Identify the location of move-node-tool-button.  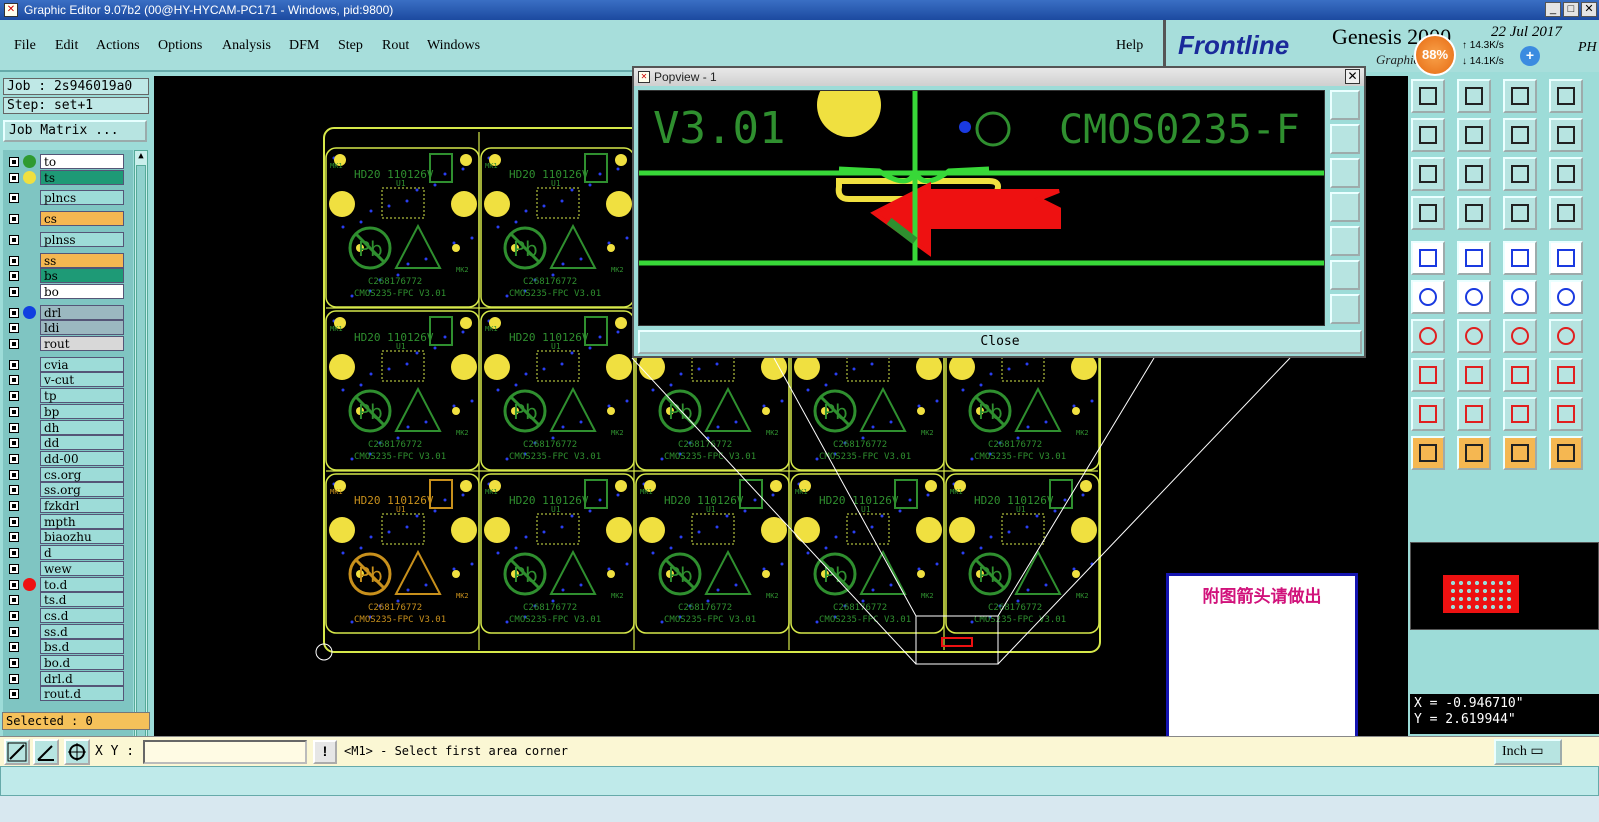
(1566, 297).